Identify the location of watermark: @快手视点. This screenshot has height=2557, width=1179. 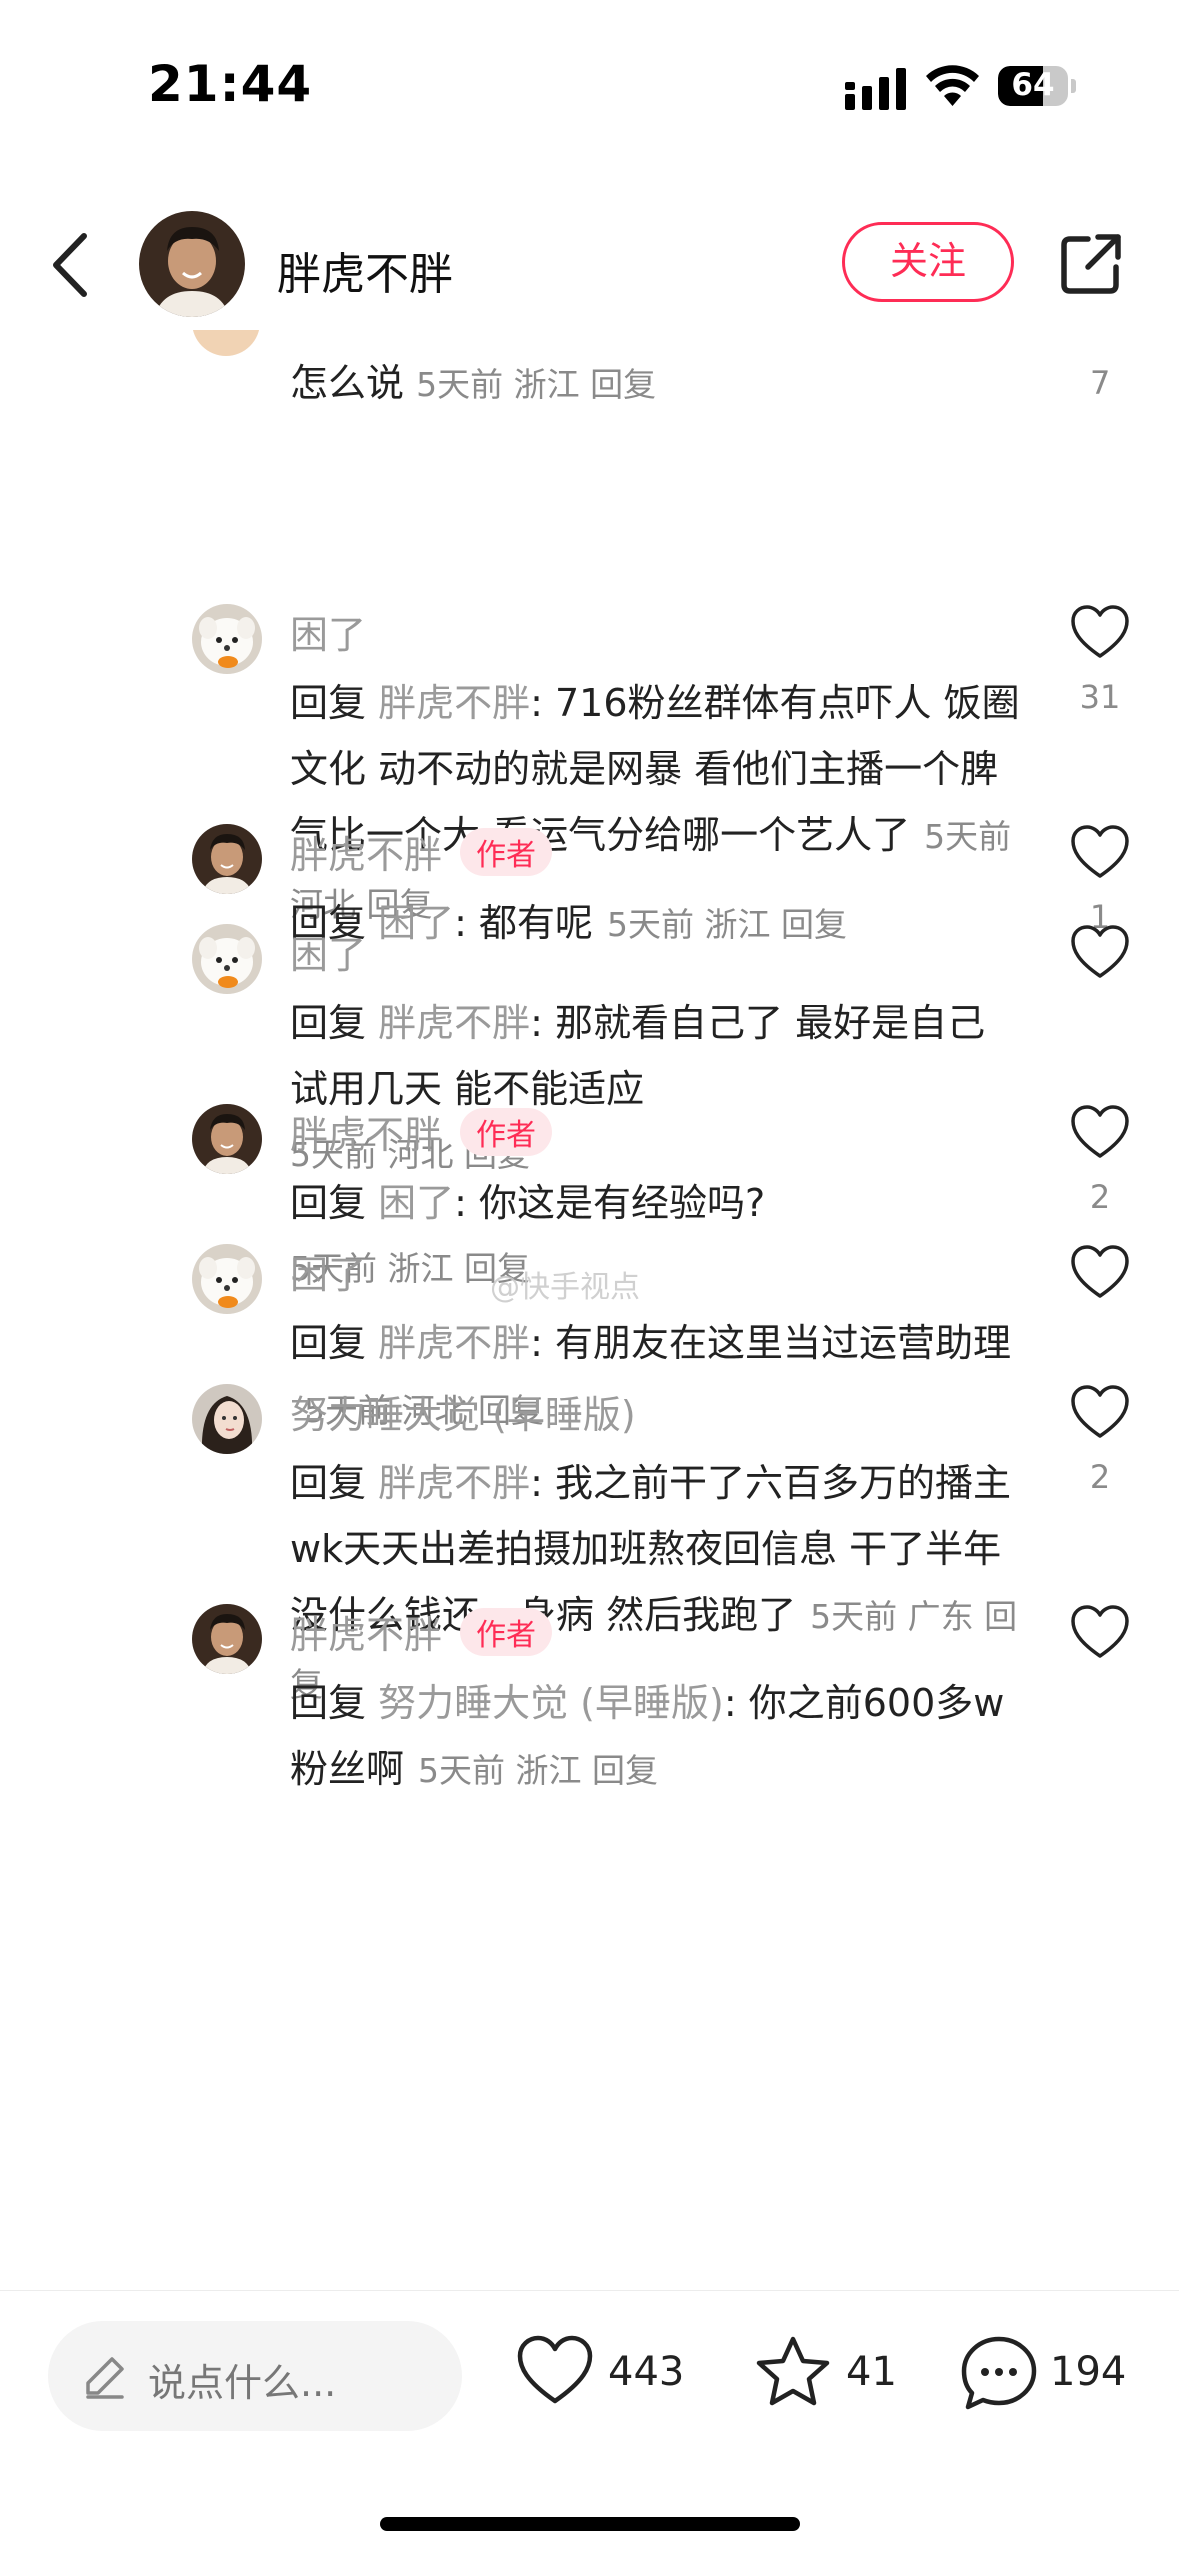
(565, 1287).